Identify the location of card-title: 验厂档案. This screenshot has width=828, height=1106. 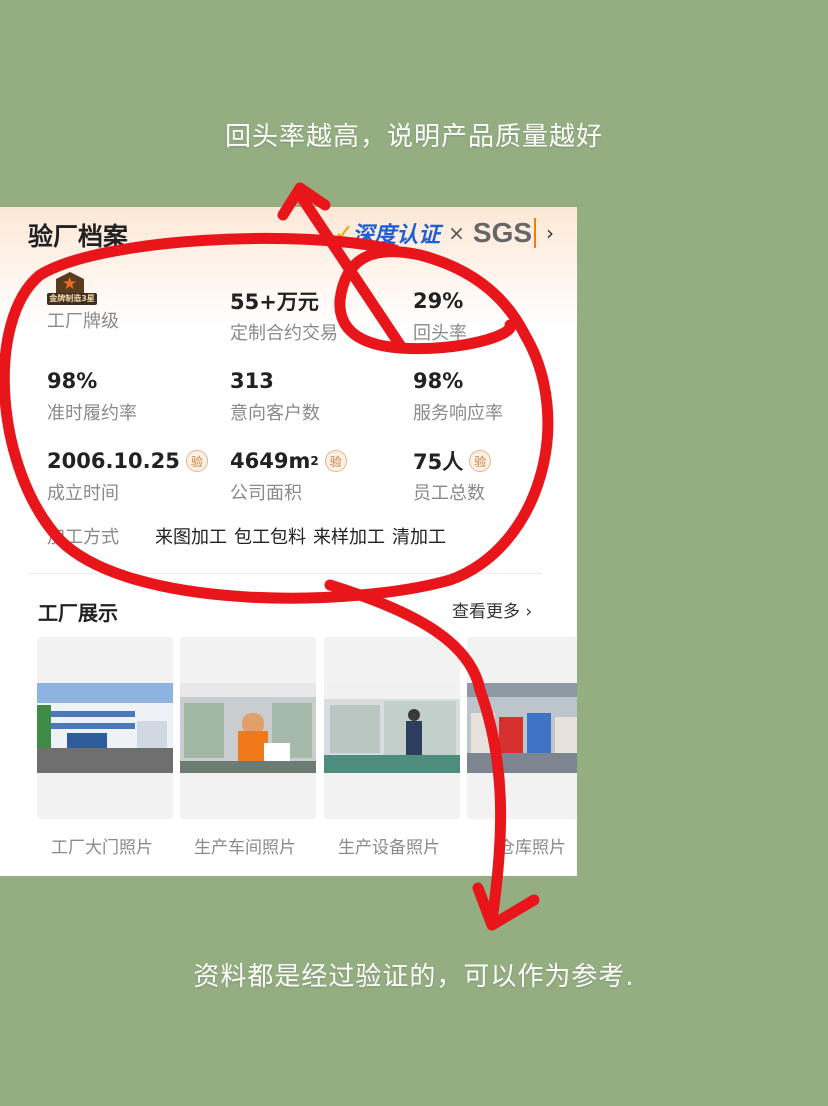
(78, 236).